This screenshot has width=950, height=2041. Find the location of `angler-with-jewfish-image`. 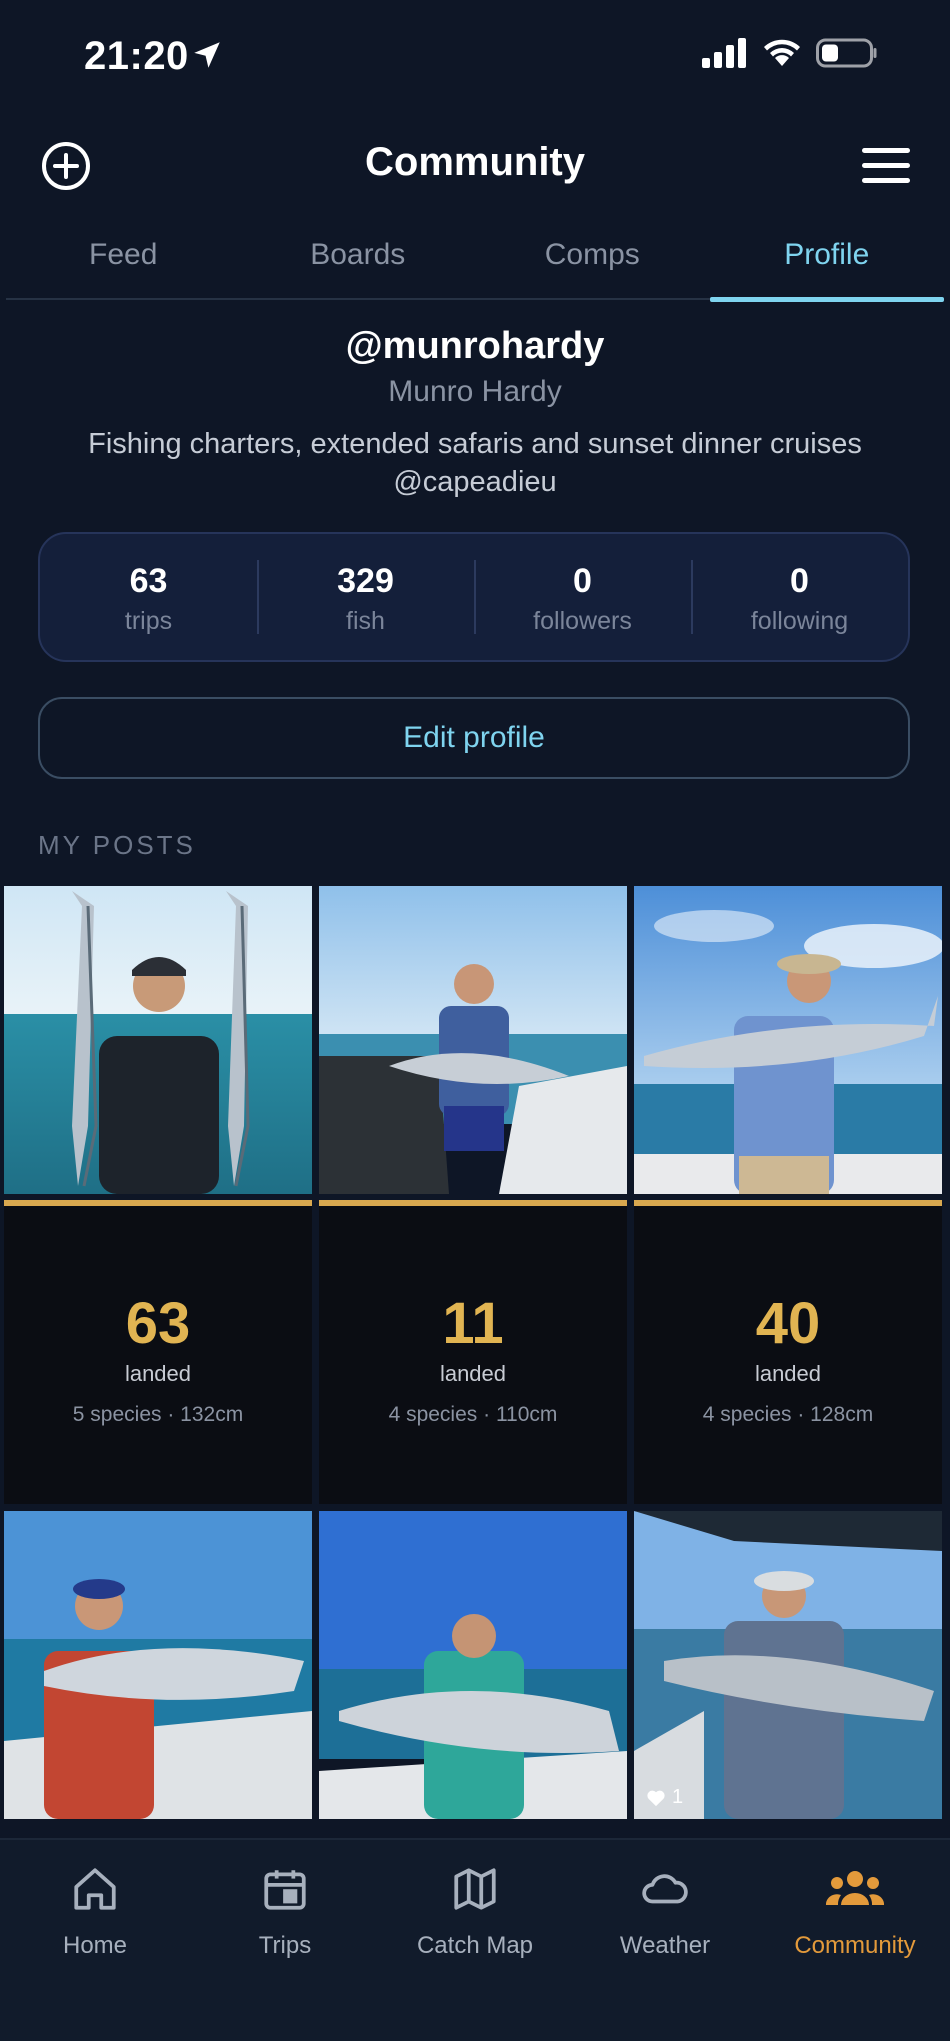

angler-with-jewfish-image is located at coordinates (473, 1665).